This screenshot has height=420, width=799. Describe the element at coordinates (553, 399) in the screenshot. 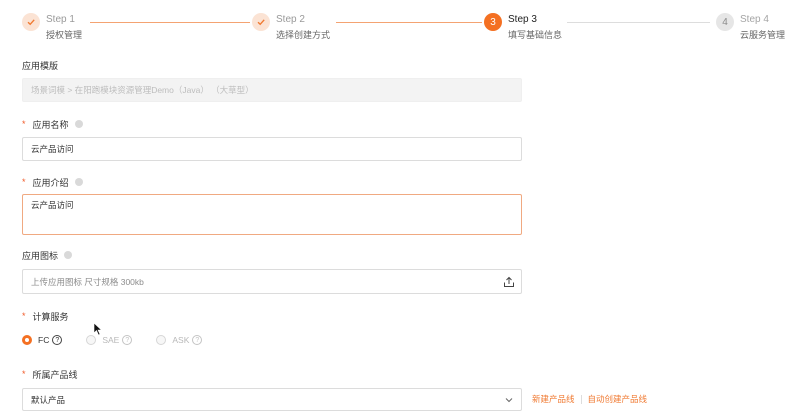

I see `new-product-line-link: 新建产品线` at that location.